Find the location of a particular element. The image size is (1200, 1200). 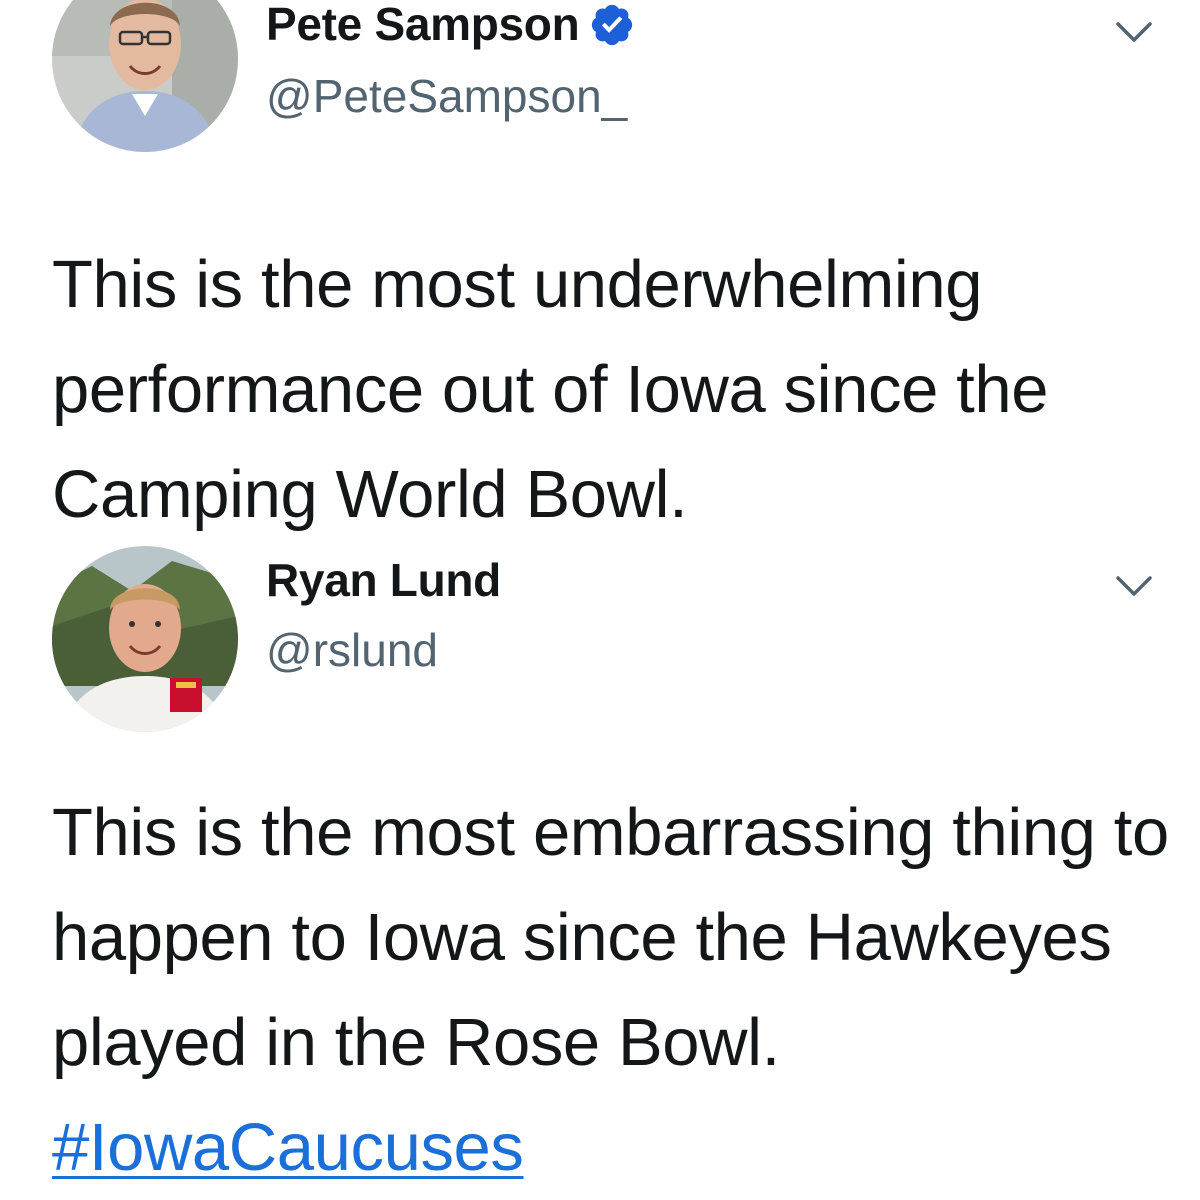

user-handle: @PeteSampson_ is located at coordinates (446, 96).